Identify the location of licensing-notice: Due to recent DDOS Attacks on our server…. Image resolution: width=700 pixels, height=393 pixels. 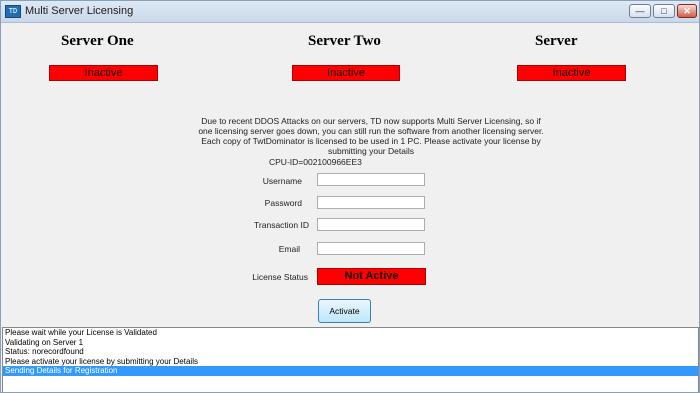
(371, 136).